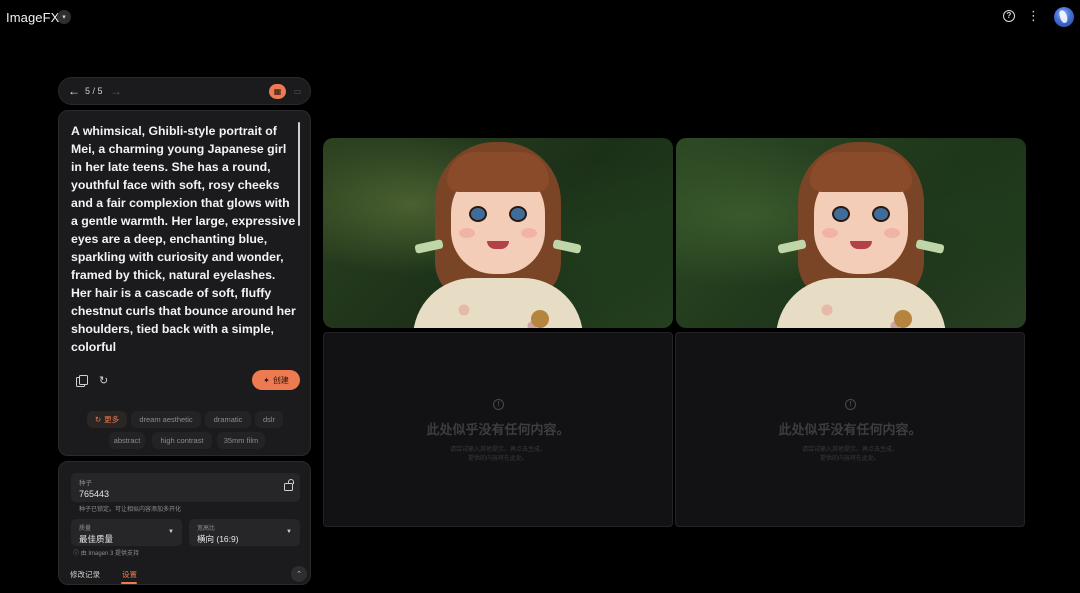 This screenshot has width=1080, height=593. I want to click on tab-settings: 设置, so click(129, 574).